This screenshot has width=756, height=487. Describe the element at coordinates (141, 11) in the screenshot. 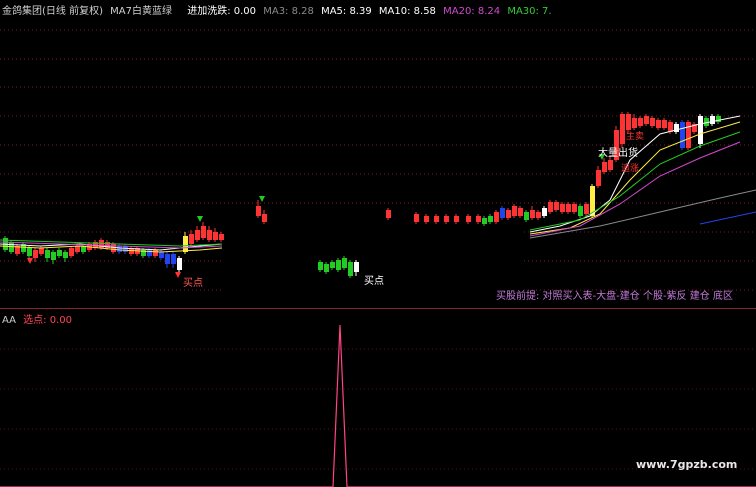

I see `indicator-name: MA7白黄蓝绿` at that location.